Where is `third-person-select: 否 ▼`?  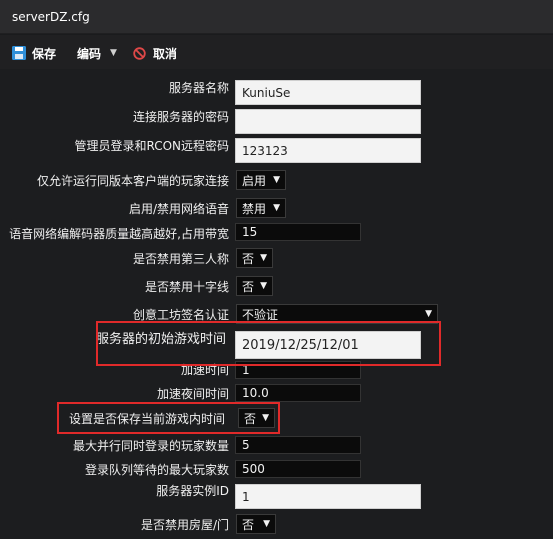
third-person-select: 否 ▼ is located at coordinates (254, 258).